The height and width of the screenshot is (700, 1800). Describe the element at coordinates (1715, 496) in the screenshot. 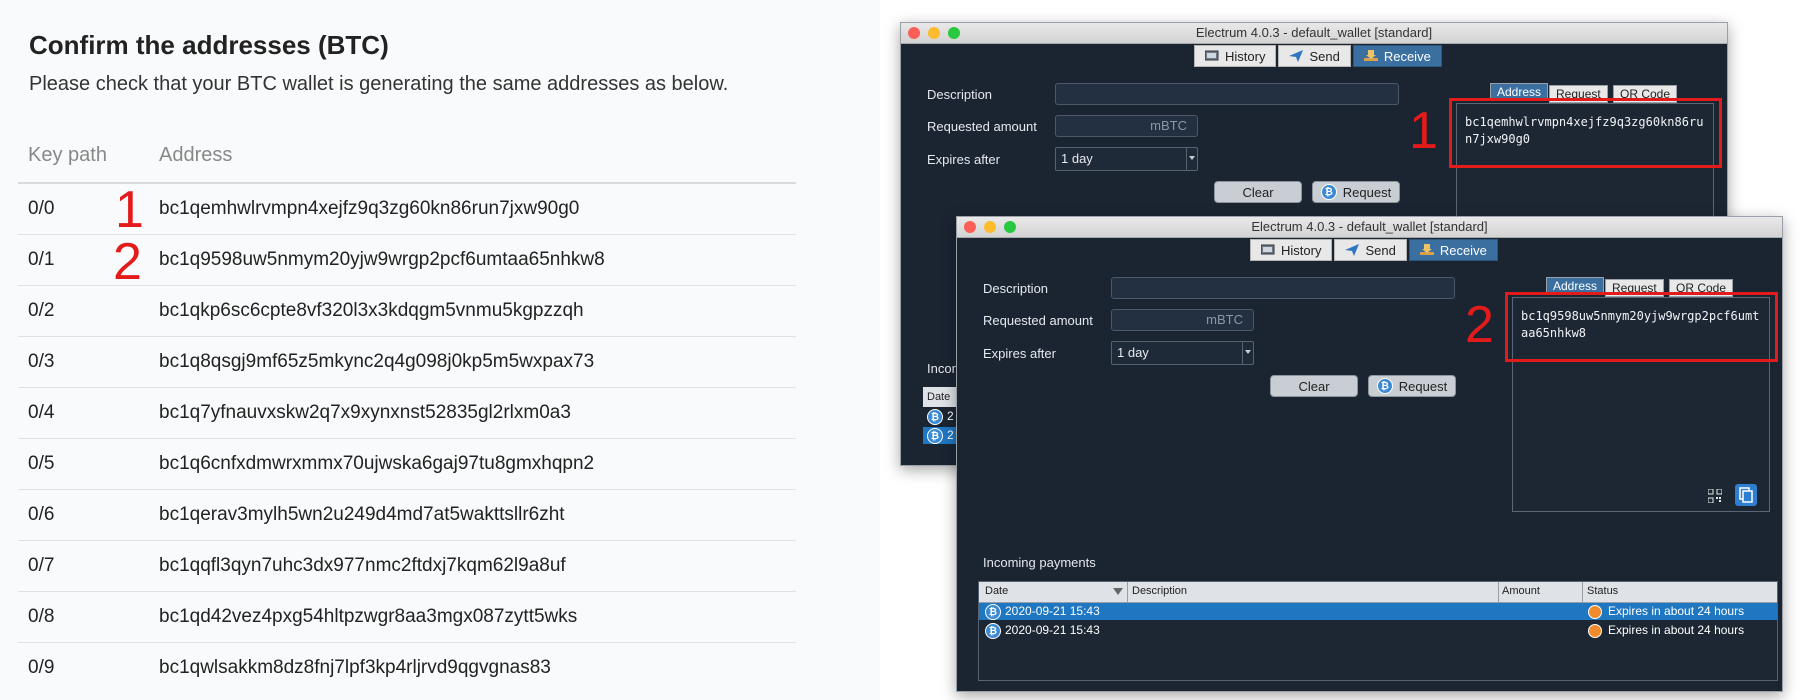

I see `qr-code-icon` at that location.